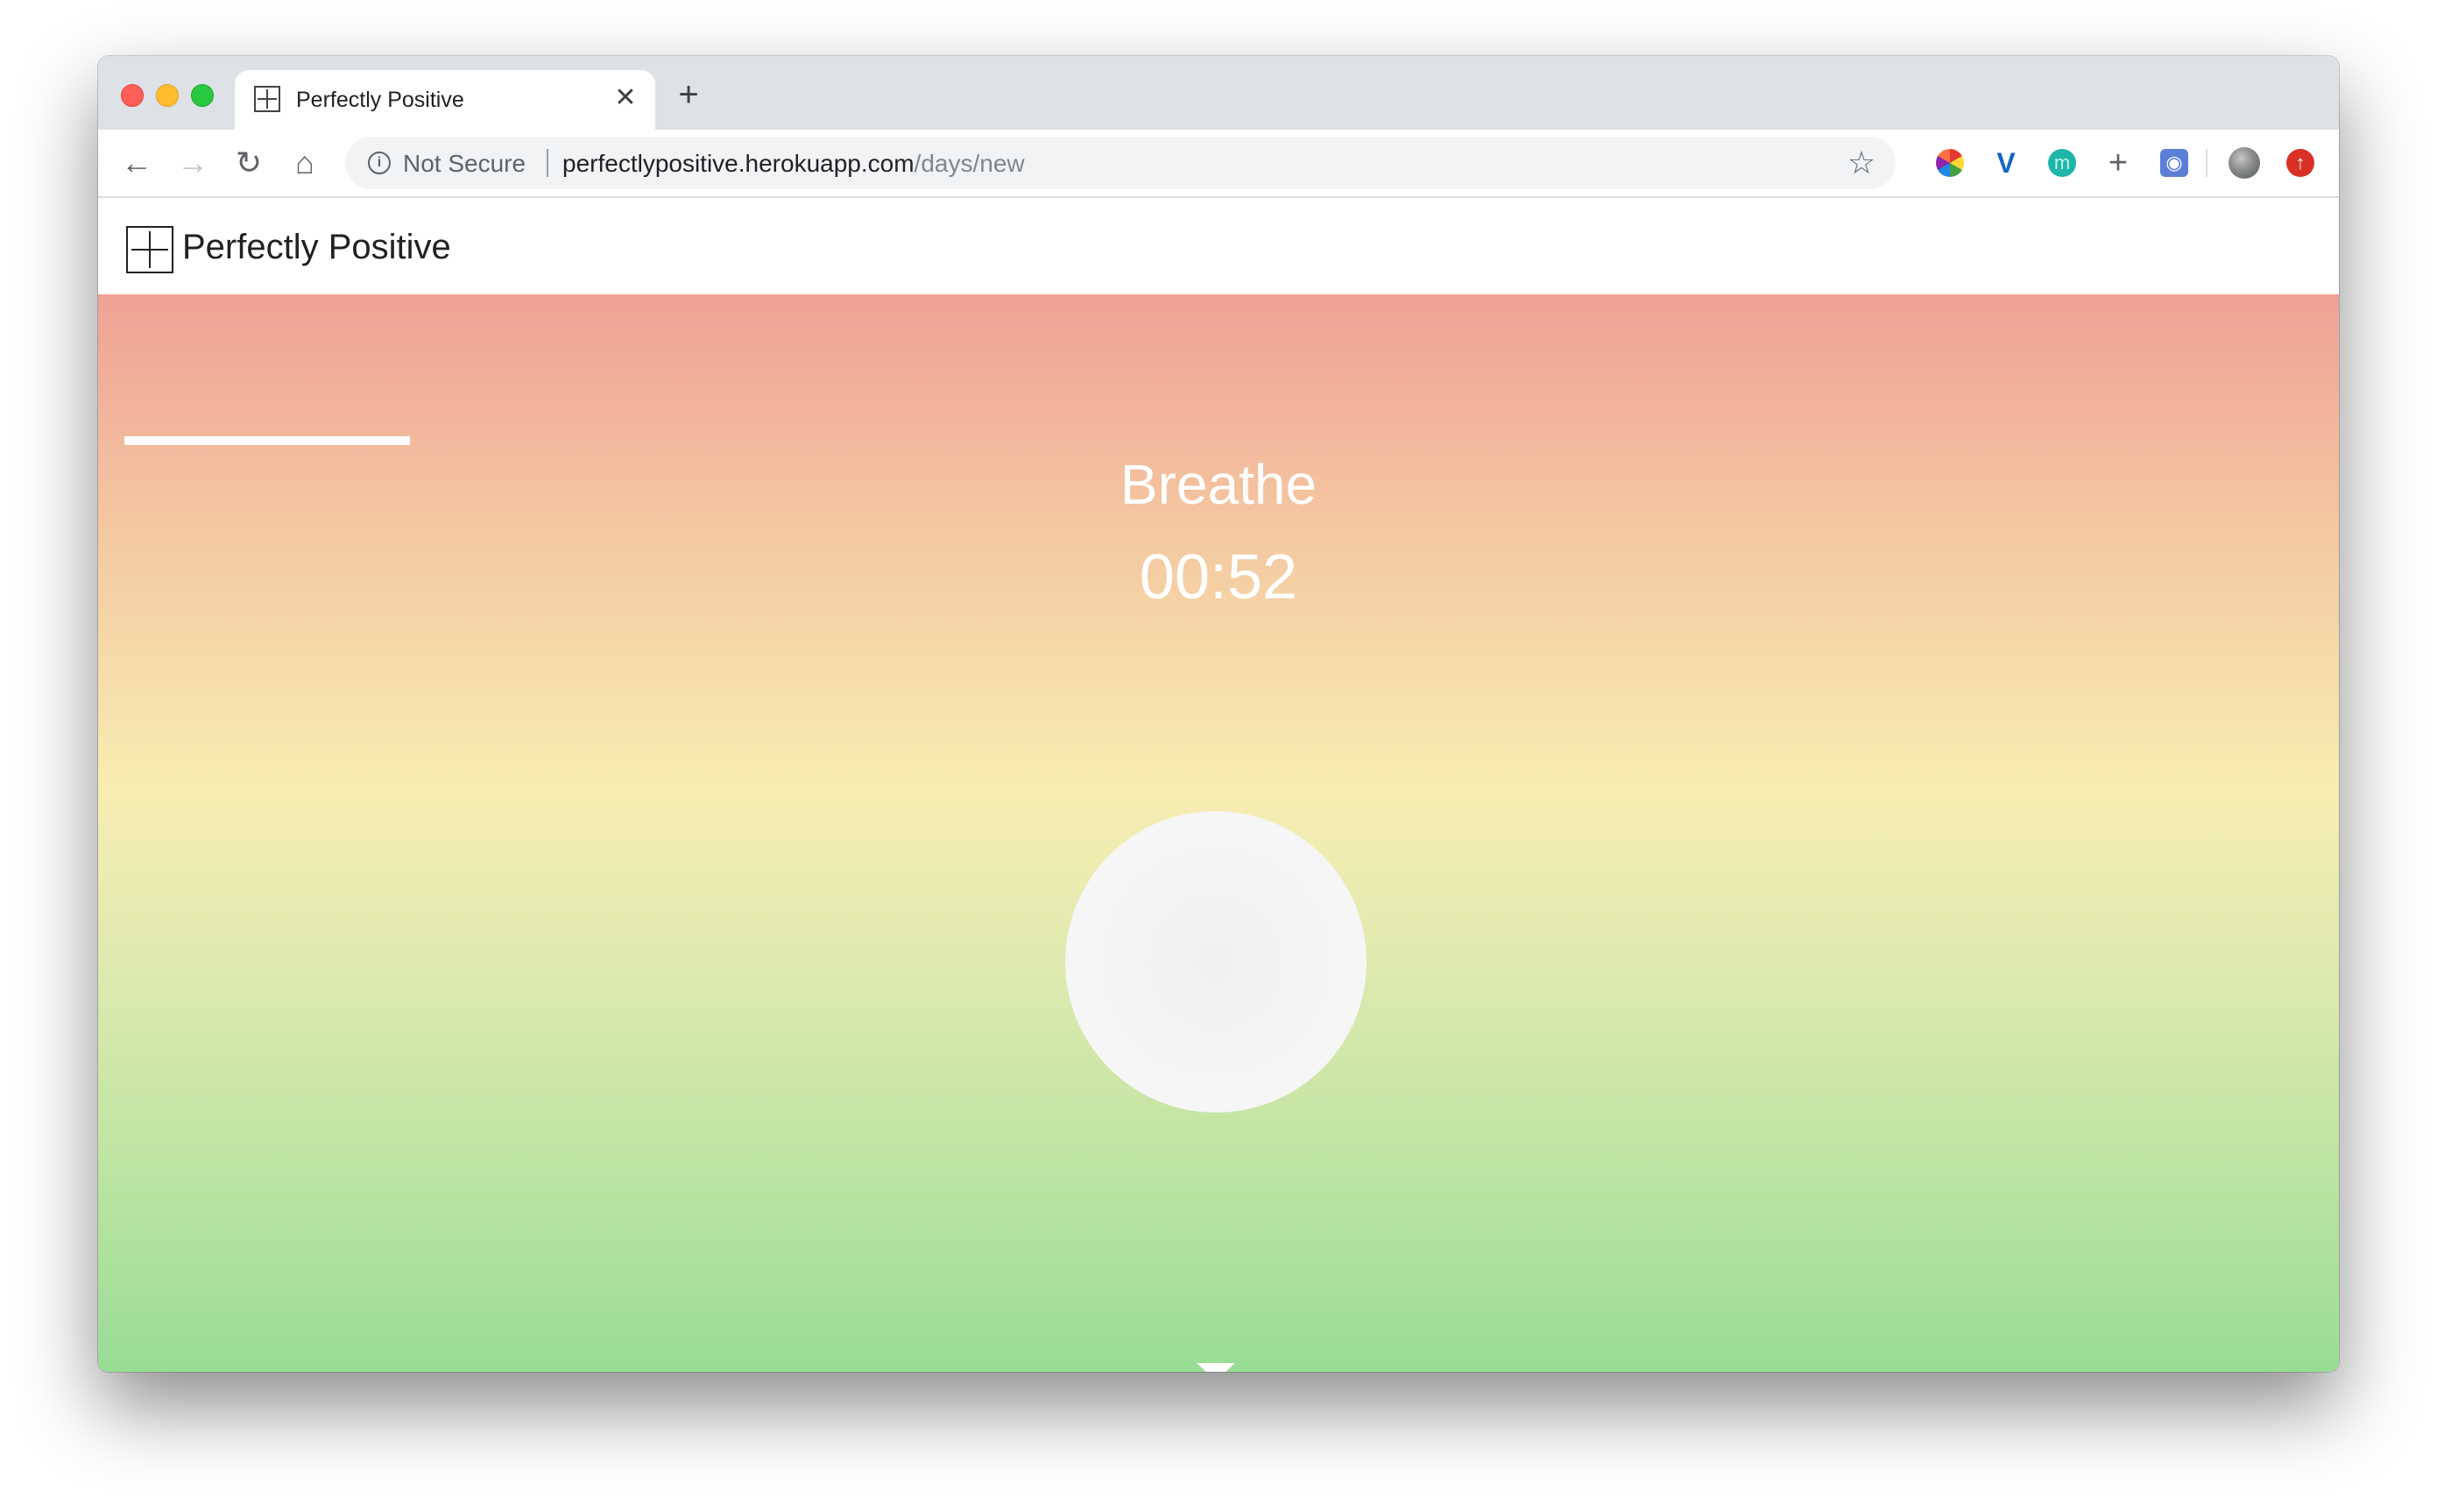  Describe the element at coordinates (1861, 163) in the screenshot. I see `bookmark-star-icon: ☆` at that location.